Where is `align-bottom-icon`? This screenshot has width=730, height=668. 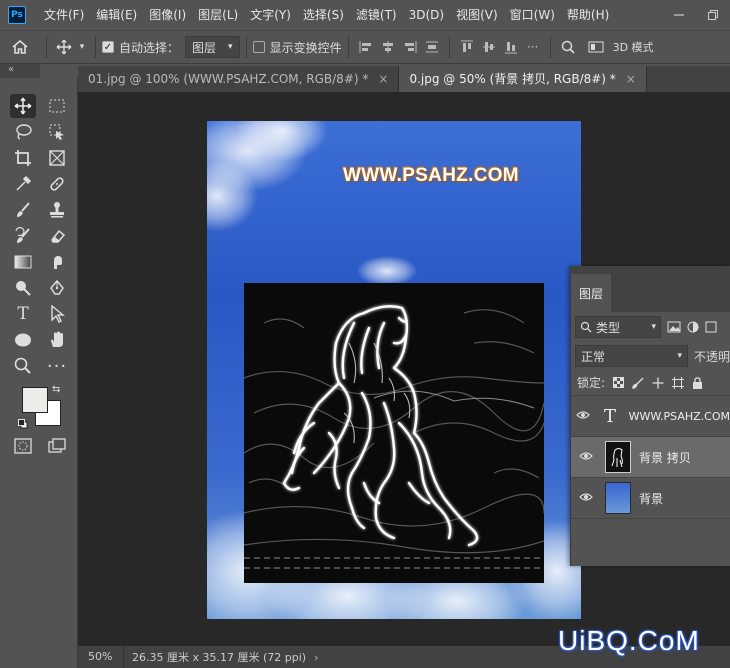 align-bottom-icon is located at coordinates (511, 47).